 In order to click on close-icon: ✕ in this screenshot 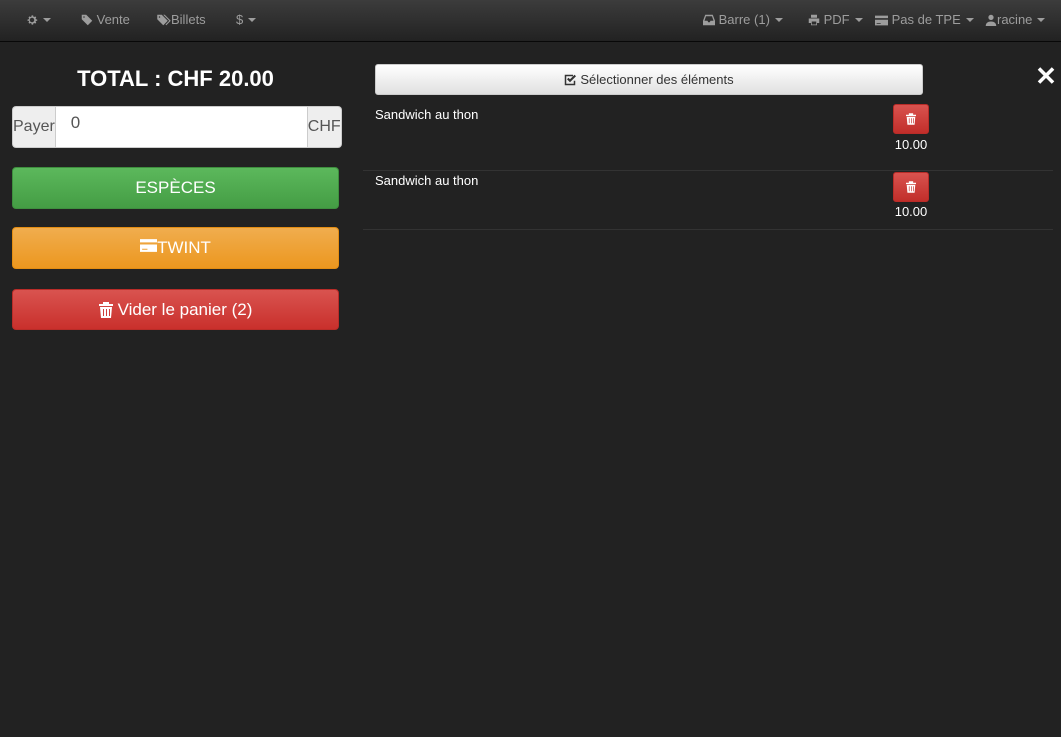, I will do `click(1046, 76)`.